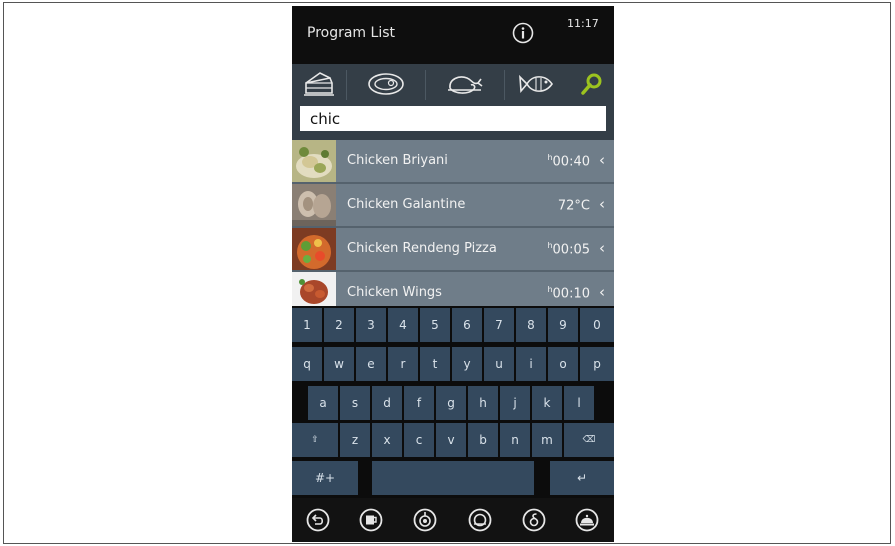  I want to click on key-v: v, so click(451, 440).